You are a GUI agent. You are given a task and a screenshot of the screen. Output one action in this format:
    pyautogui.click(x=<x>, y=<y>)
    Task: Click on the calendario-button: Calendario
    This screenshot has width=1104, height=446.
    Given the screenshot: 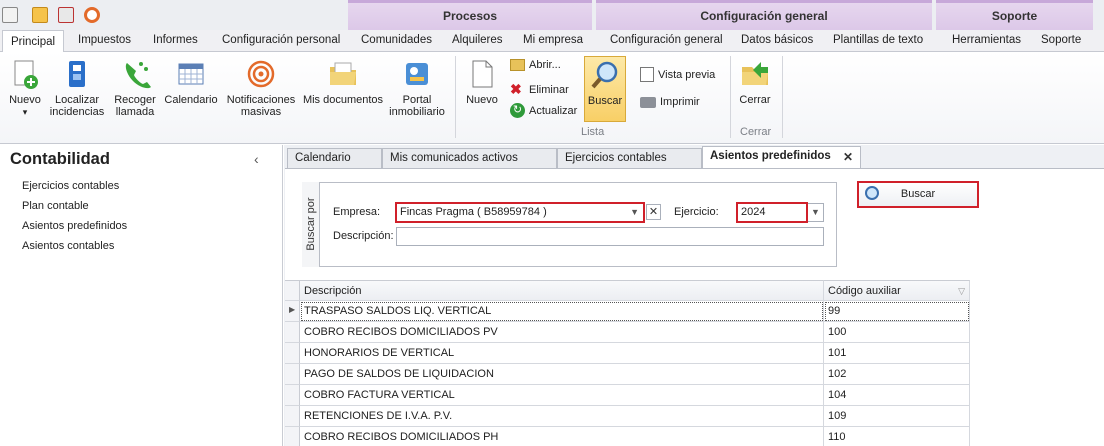 What is the action you would take?
    pyautogui.click(x=191, y=82)
    